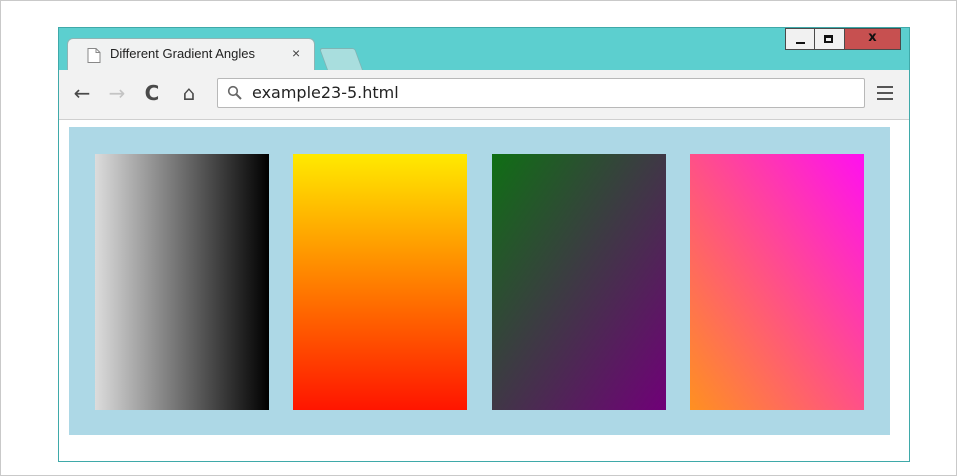 The height and width of the screenshot is (476, 957). I want to click on menu-icon, so click(885, 93).